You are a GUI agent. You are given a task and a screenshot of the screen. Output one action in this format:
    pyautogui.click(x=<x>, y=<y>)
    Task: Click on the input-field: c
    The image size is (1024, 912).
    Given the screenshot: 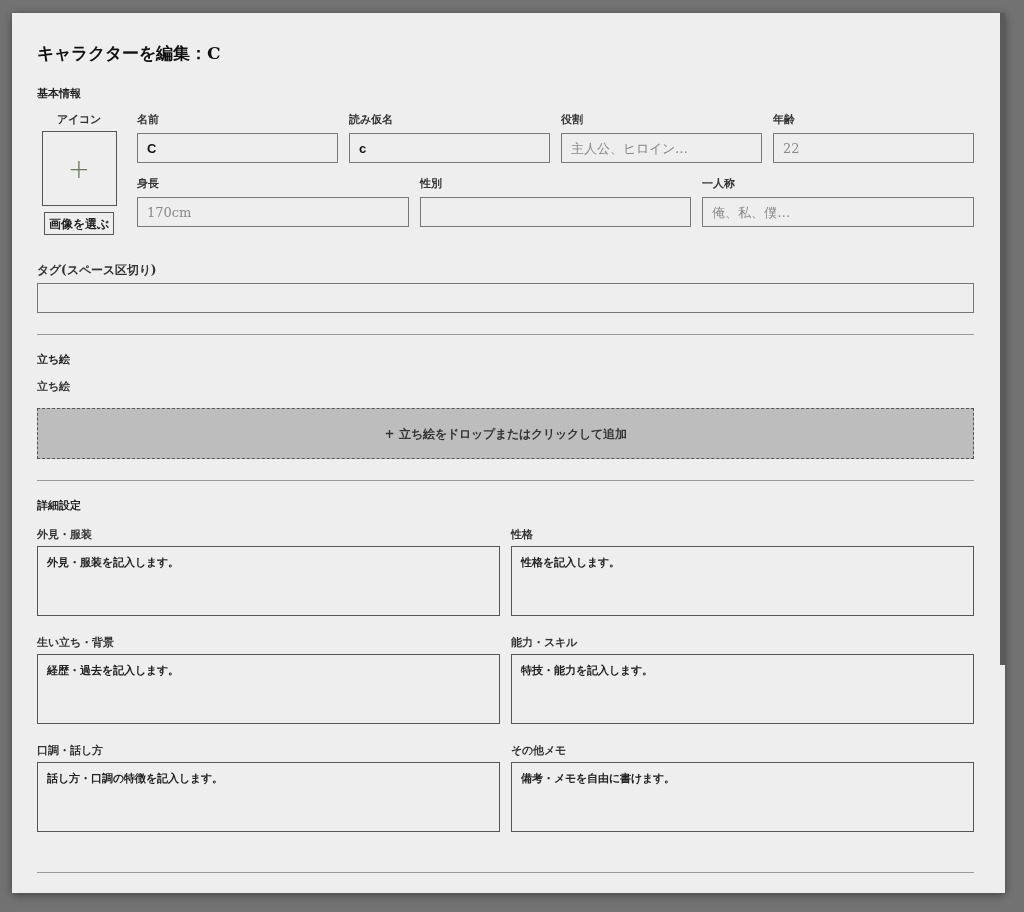 What is the action you would take?
    pyautogui.click(x=449, y=148)
    